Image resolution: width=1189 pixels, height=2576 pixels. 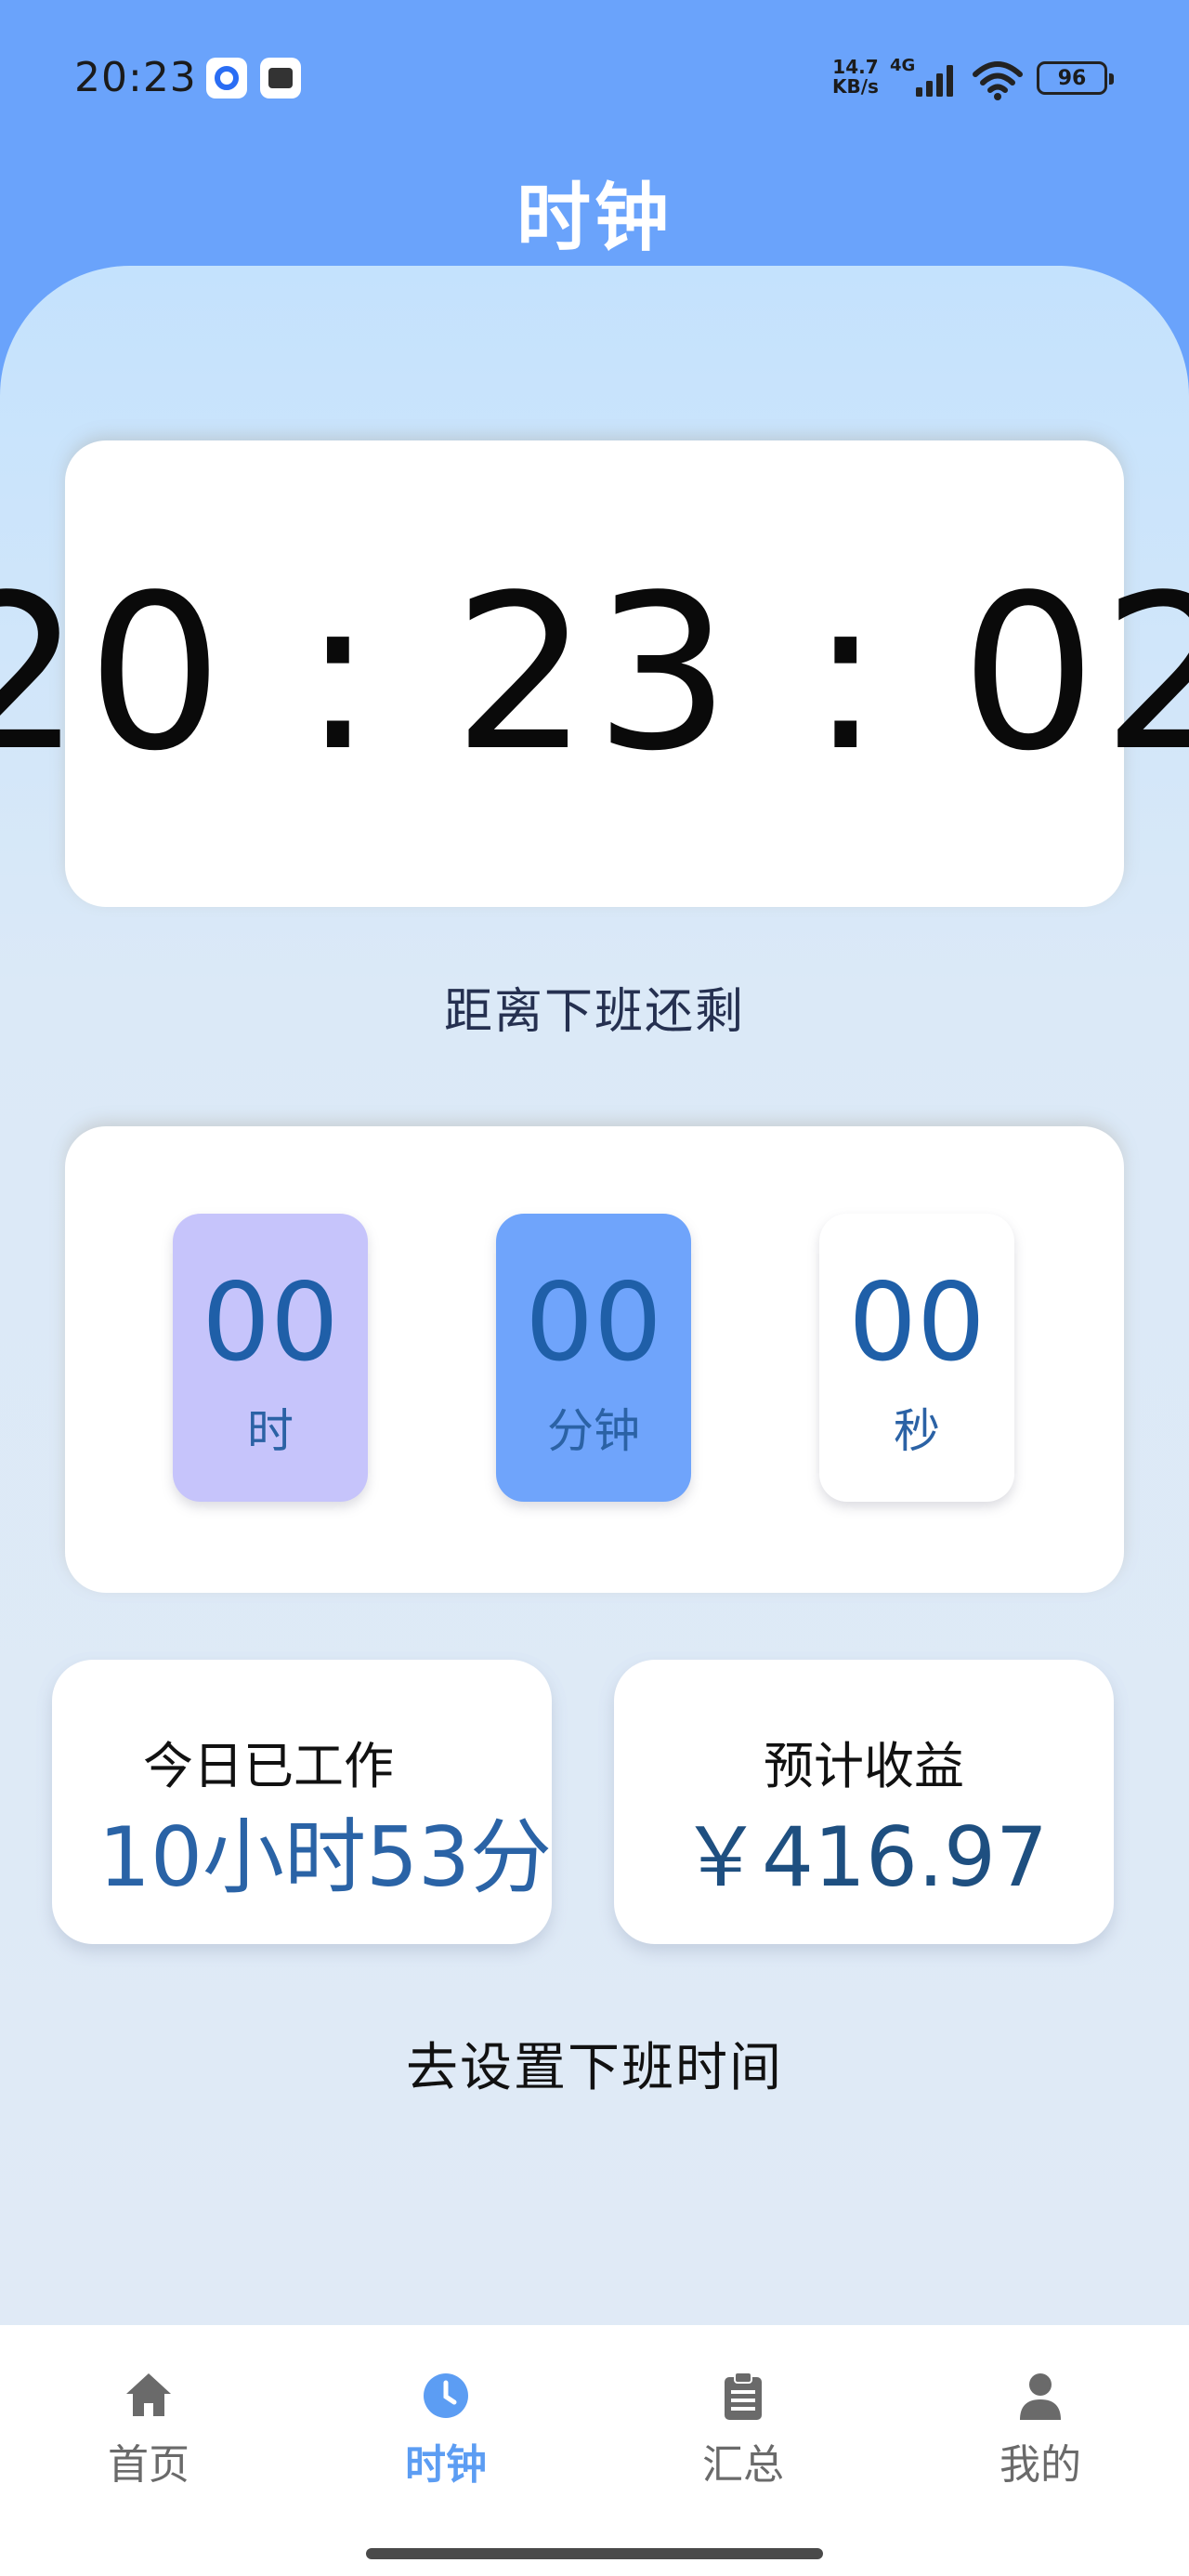 What do you see at coordinates (917, 1323) in the screenshot?
I see `countdown-seconds-value: 00` at bounding box center [917, 1323].